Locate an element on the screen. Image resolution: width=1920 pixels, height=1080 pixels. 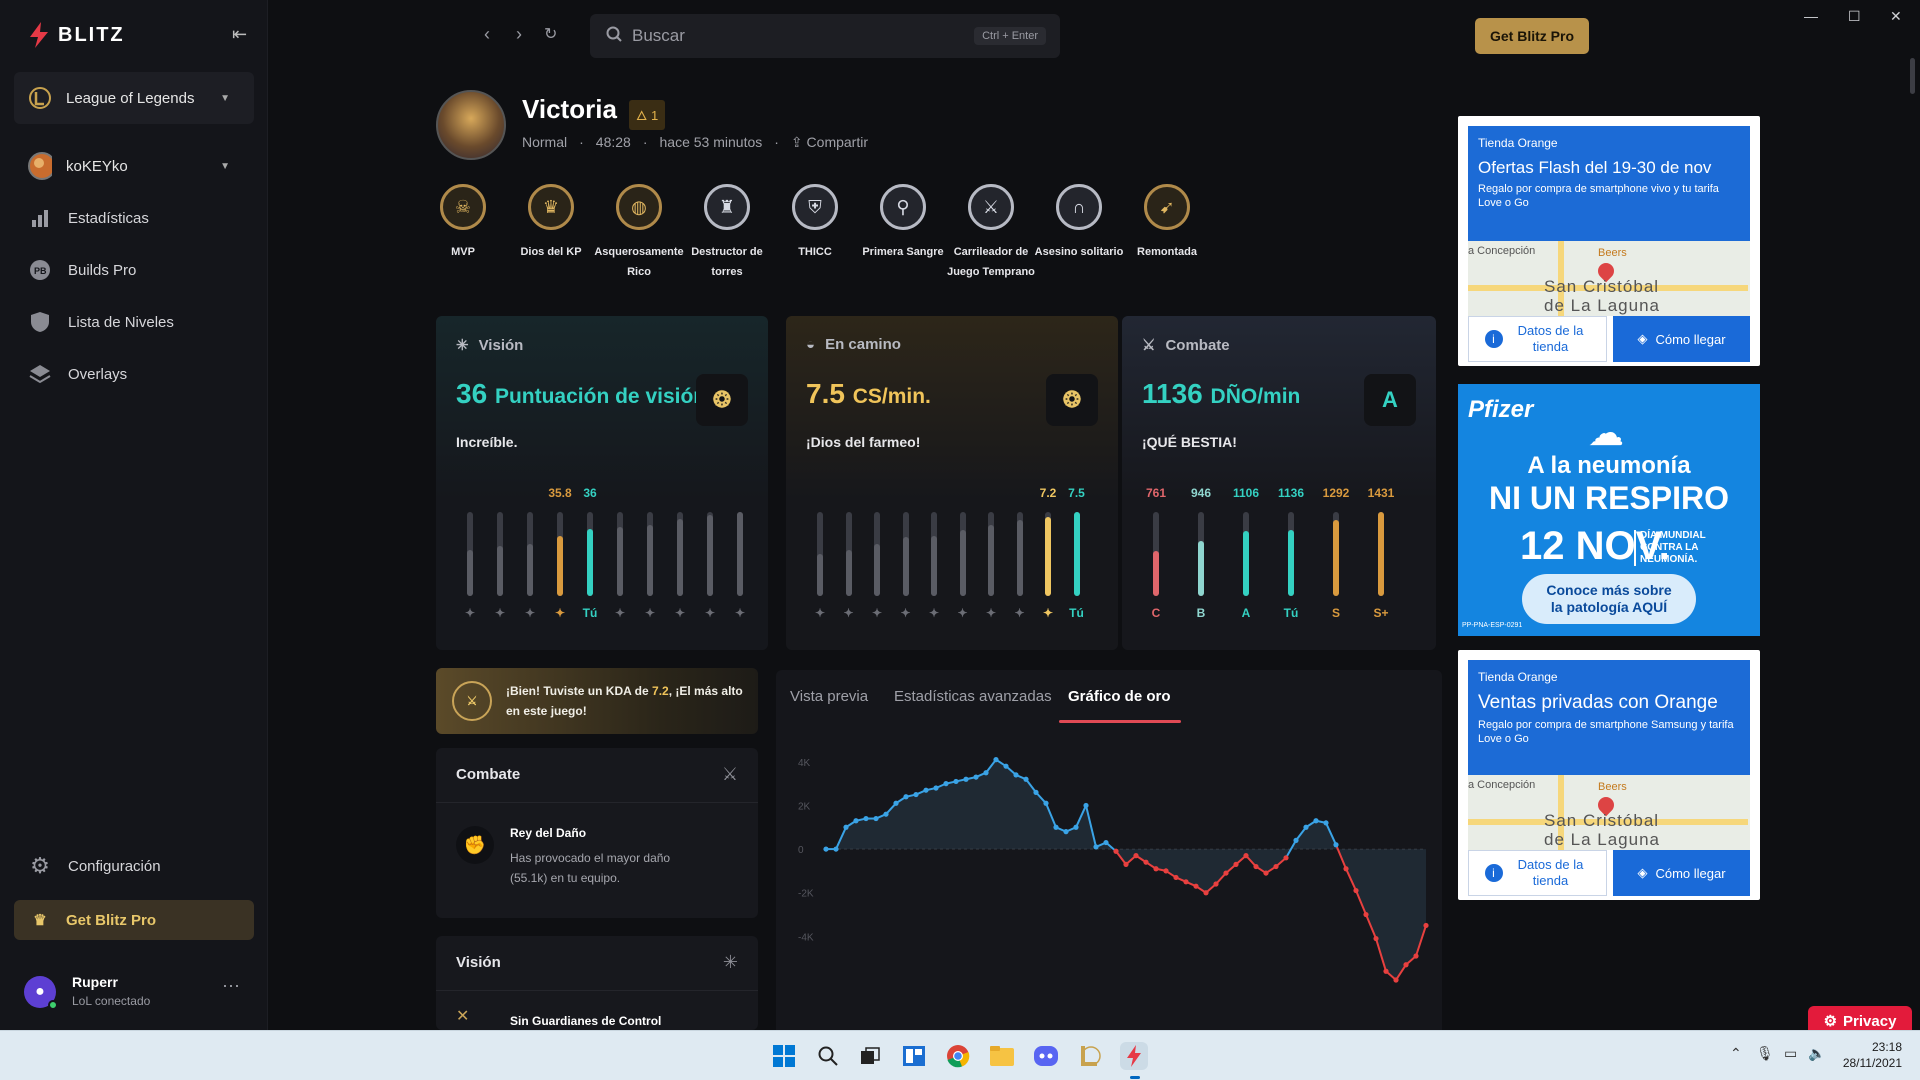
more-options-icon: ⋯ is located at coordinates (231, 986).